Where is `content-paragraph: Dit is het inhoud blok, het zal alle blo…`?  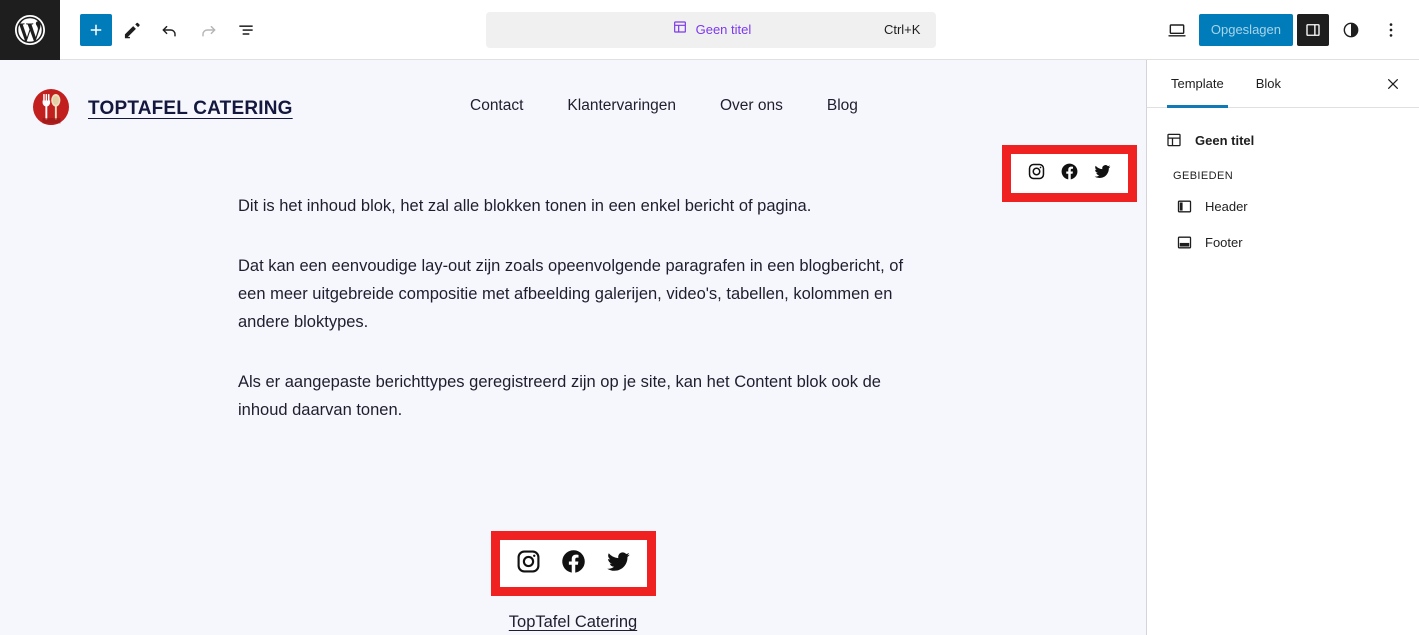 content-paragraph: Dit is het inhoud blok, het zal alle blo… is located at coordinates (571, 206).